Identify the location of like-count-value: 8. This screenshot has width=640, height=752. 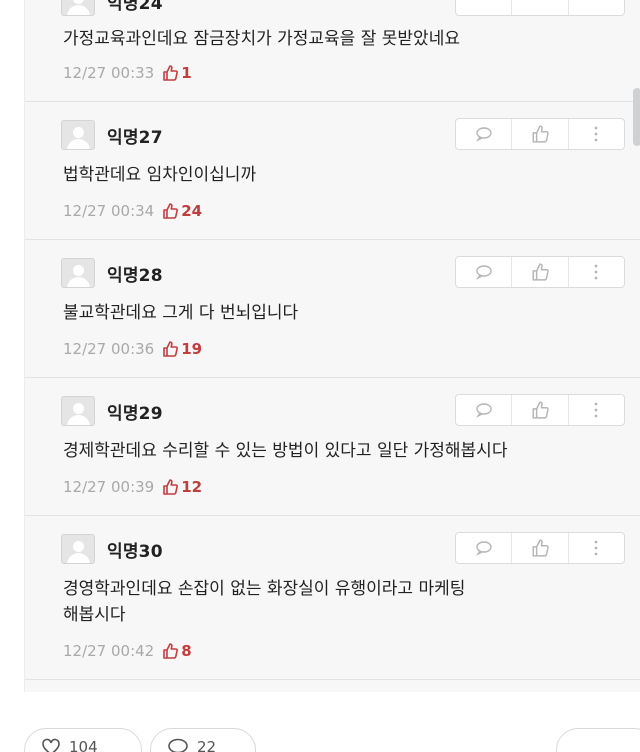
(186, 651).